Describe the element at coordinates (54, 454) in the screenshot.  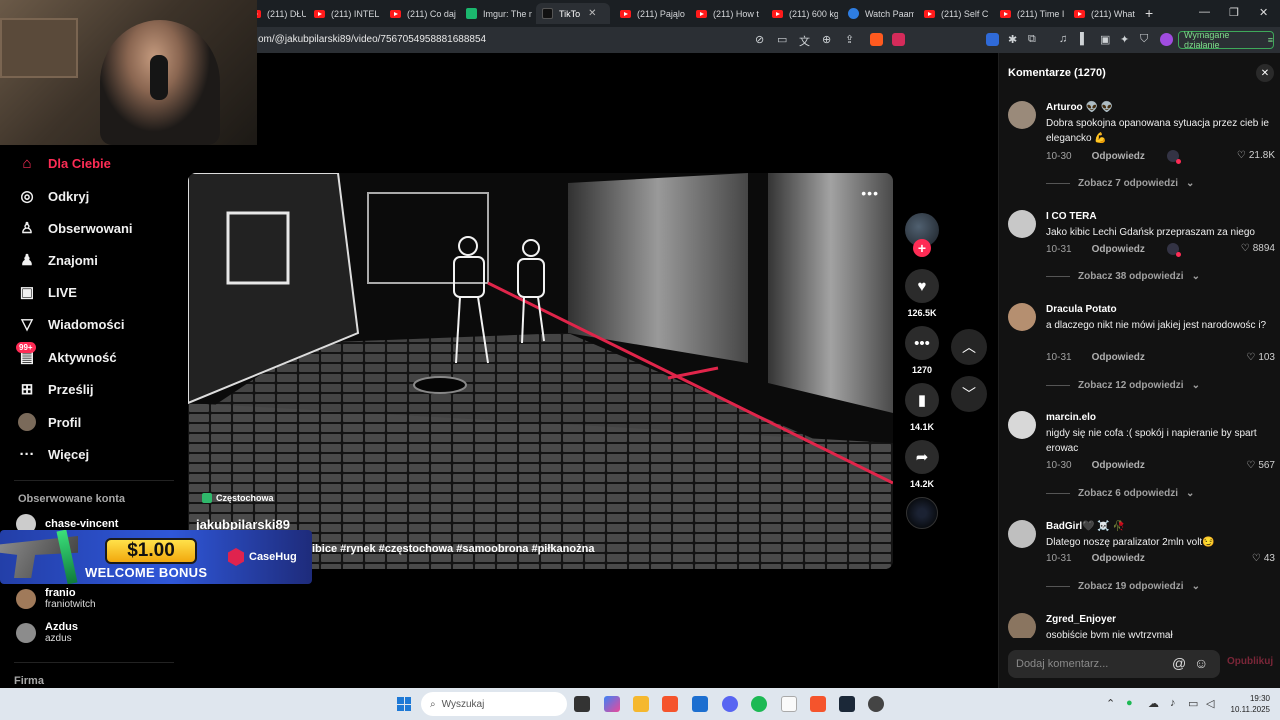
I see `sidebar-item-more: ··· Więcej` at that location.